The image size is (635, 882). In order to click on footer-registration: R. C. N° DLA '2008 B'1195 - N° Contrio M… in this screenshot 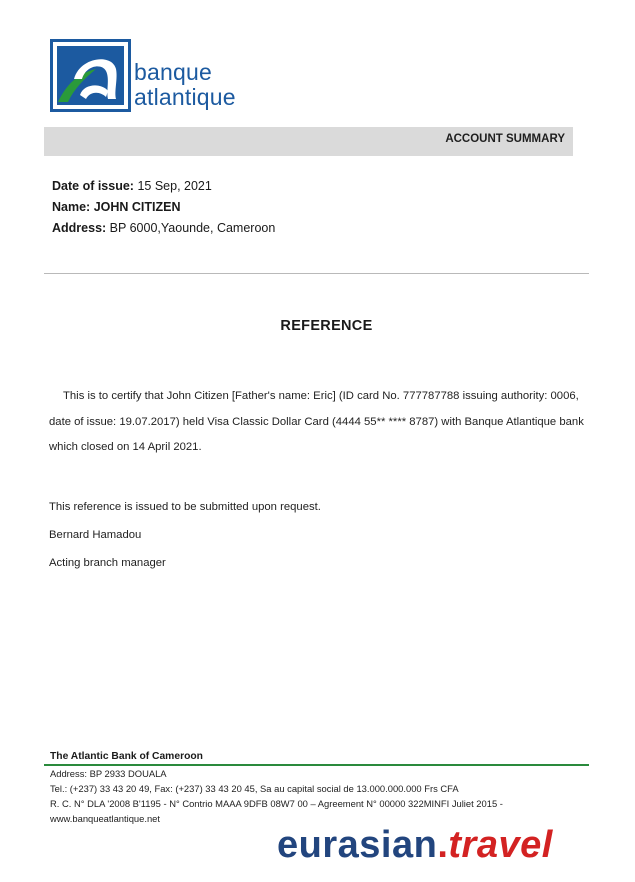, I will do `click(276, 803)`.